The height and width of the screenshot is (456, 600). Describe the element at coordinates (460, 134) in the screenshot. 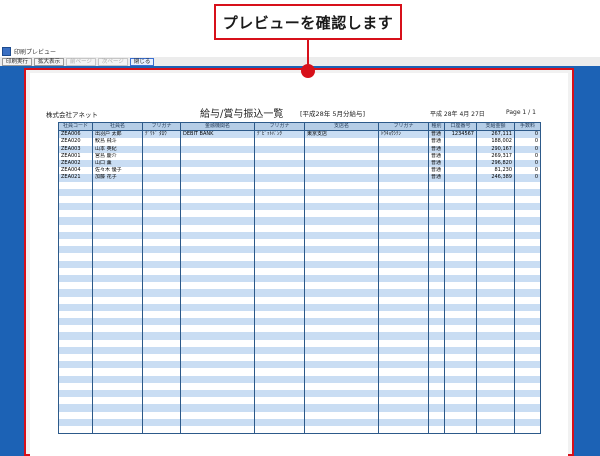

I see `table-cell: 1234567` at that location.